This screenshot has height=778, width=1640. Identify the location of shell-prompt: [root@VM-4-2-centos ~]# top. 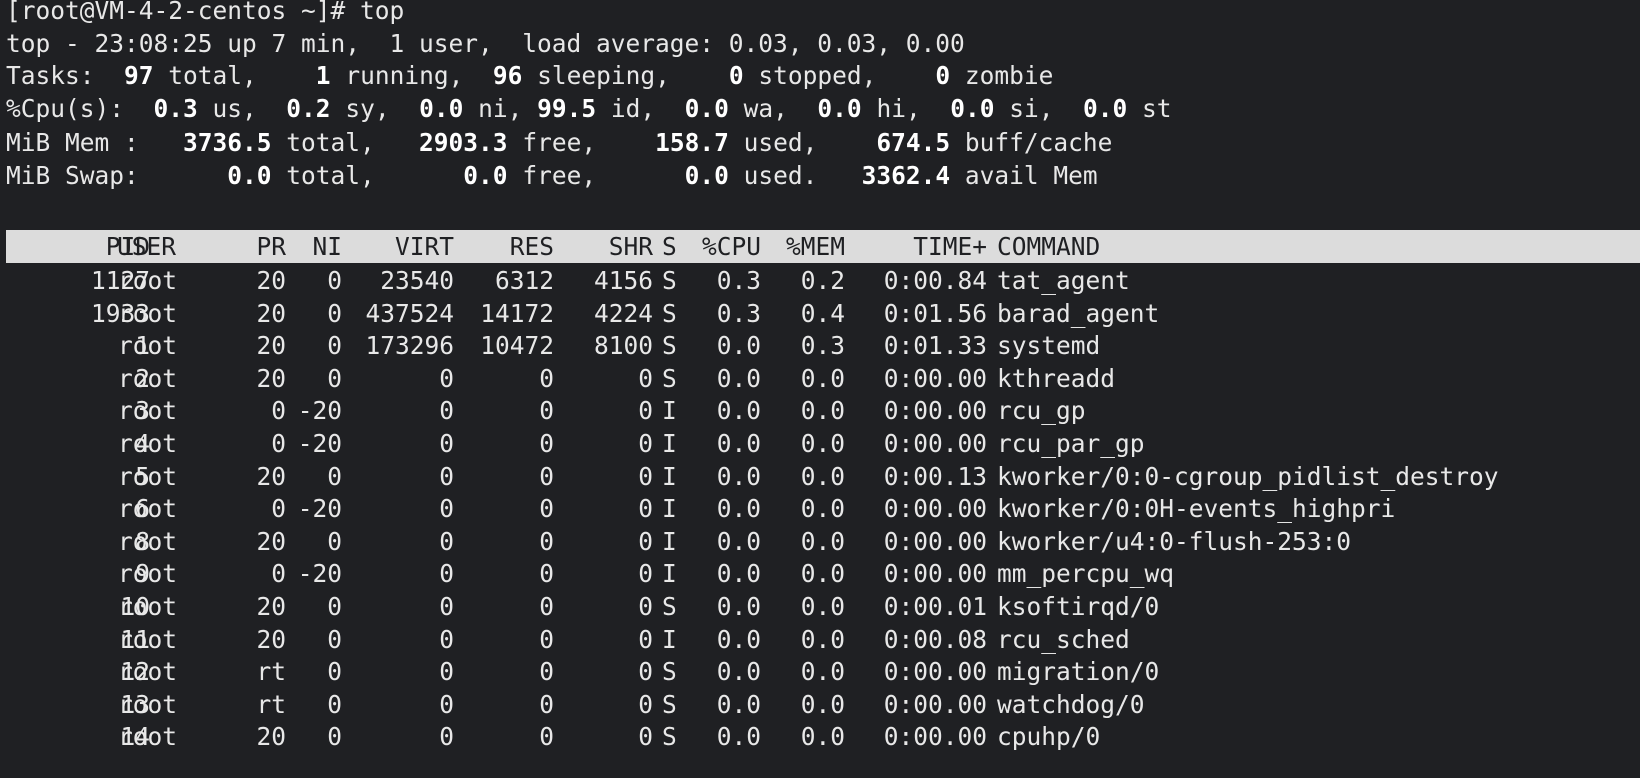
(205, 12).